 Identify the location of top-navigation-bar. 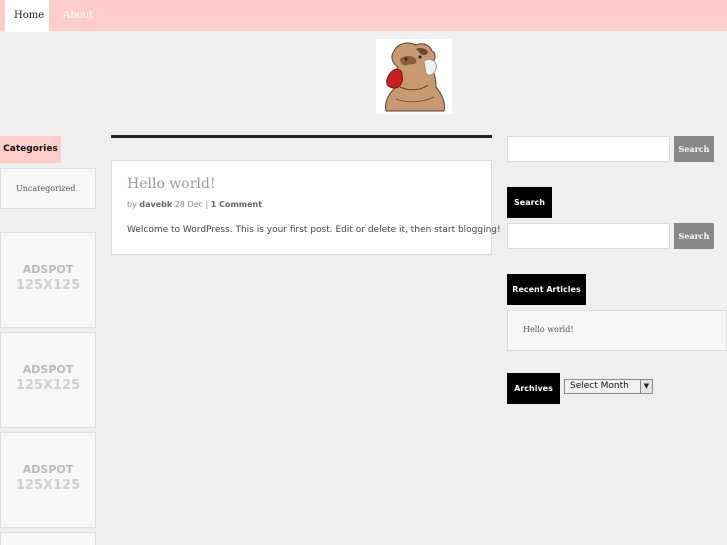
(363, 15).